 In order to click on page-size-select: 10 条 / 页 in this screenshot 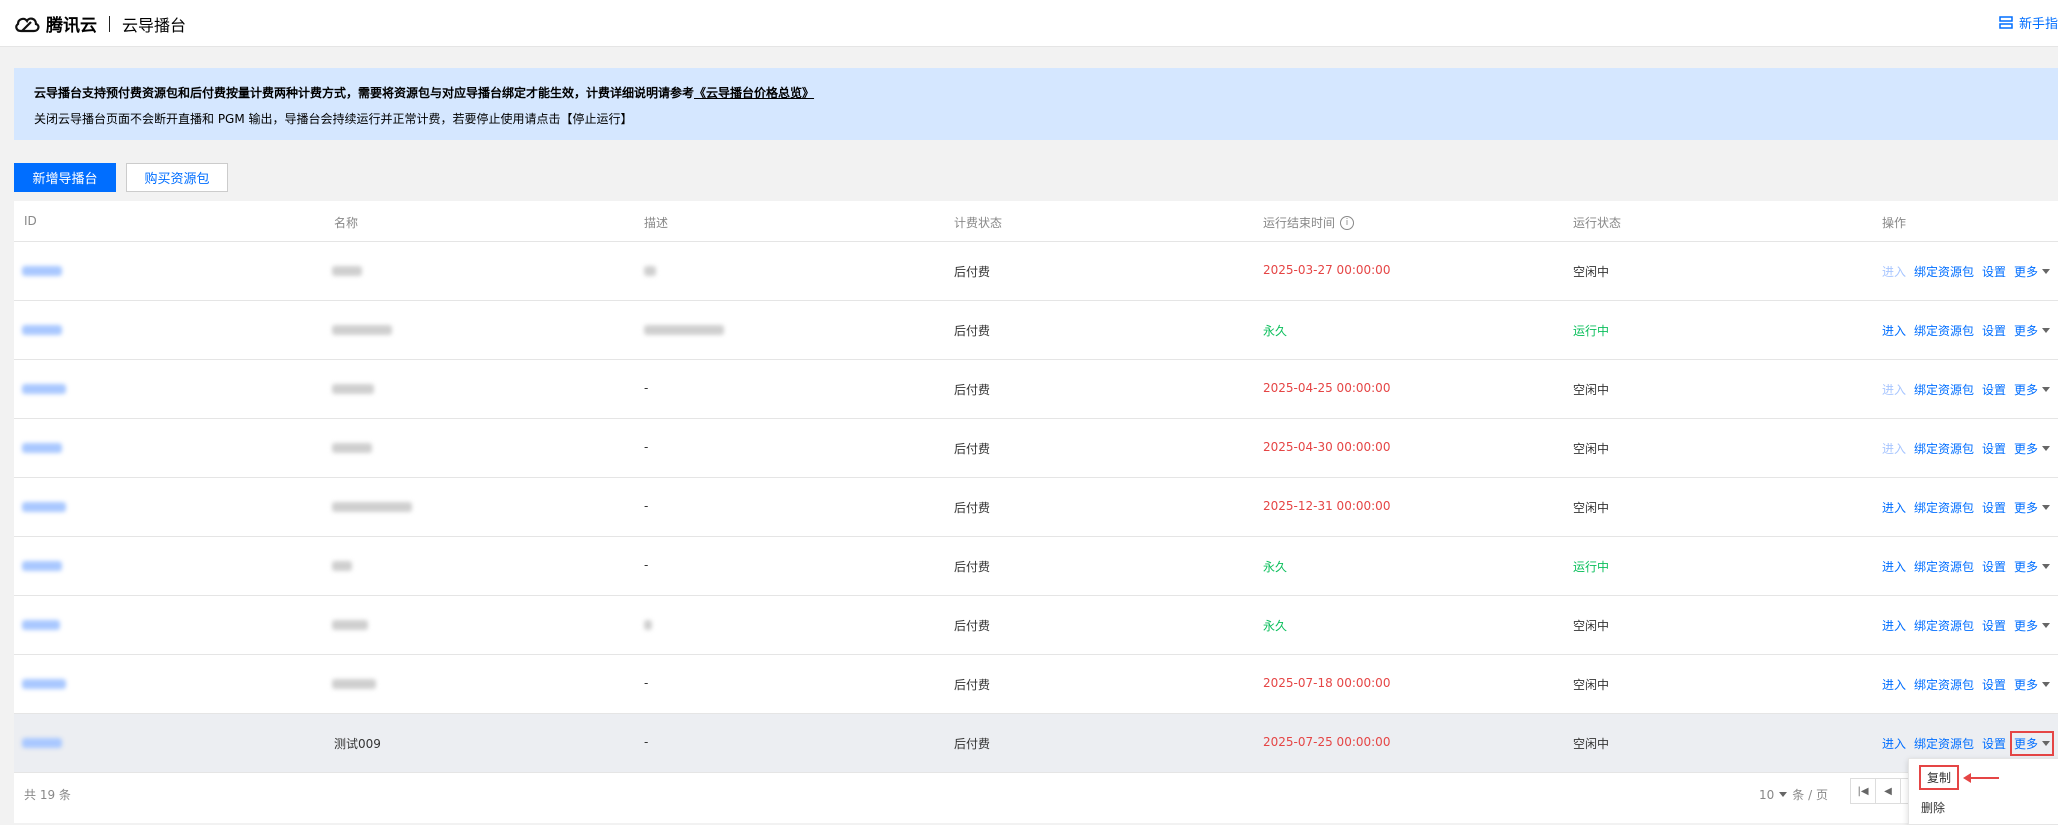, I will do `click(1793, 794)`.